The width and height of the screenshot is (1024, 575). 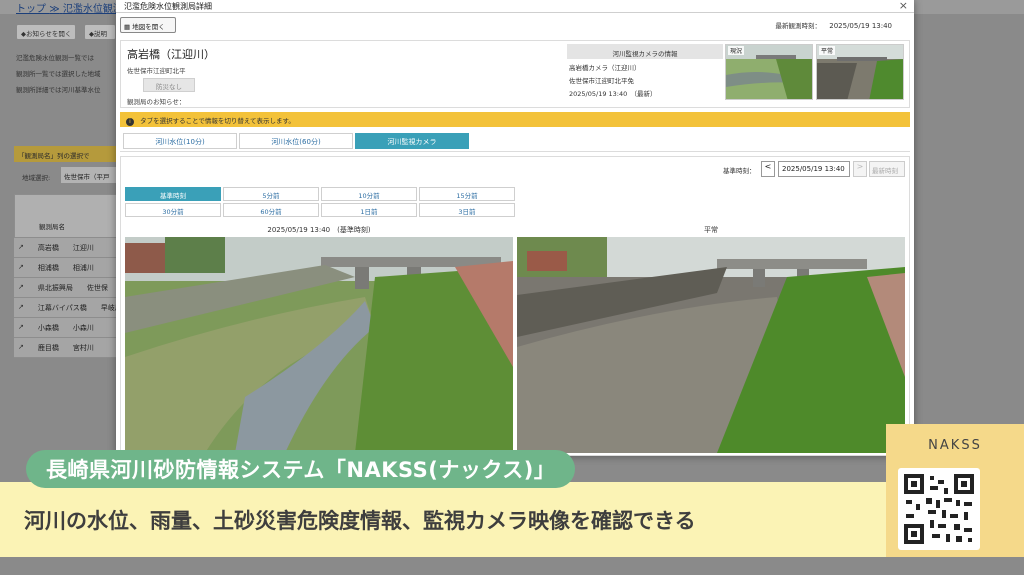 What do you see at coordinates (515, 12) in the screenshot?
I see `modal-divider` at bounding box center [515, 12].